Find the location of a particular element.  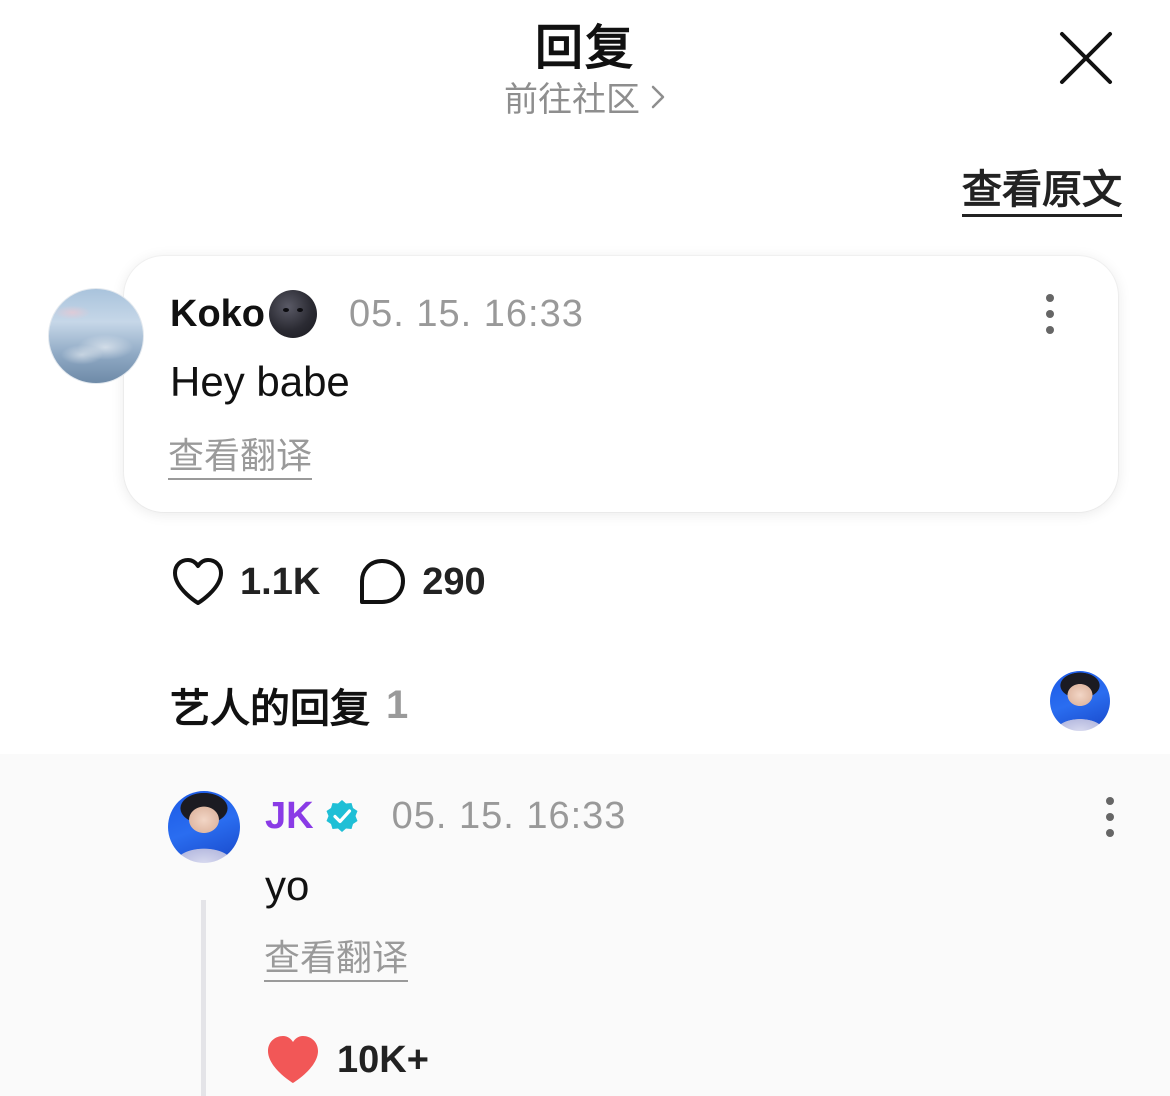

heart-outline-icon is located at coordinates (198, 581).